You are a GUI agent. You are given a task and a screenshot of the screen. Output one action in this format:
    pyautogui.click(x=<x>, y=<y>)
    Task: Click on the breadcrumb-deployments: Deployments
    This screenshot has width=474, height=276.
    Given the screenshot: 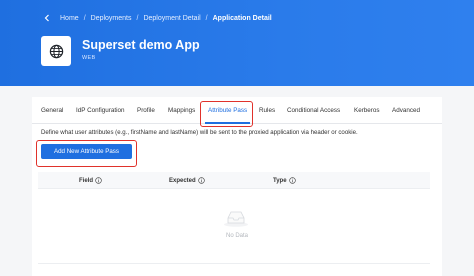 What is the action you would take?
    pyautogui.click(x=111, y=18)
    